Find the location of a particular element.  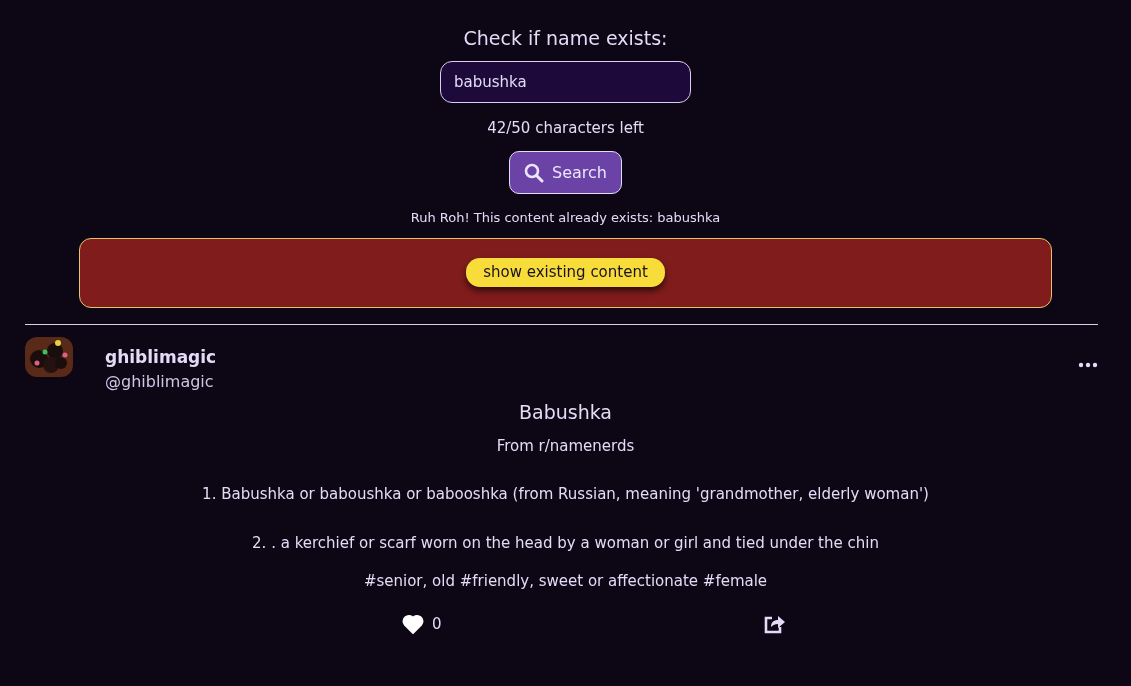

definition: 1. Babushka or baboushka or babooshka (from Russian, meaning 'grandmother, elderly woman') is located at coordinates (565, 494).